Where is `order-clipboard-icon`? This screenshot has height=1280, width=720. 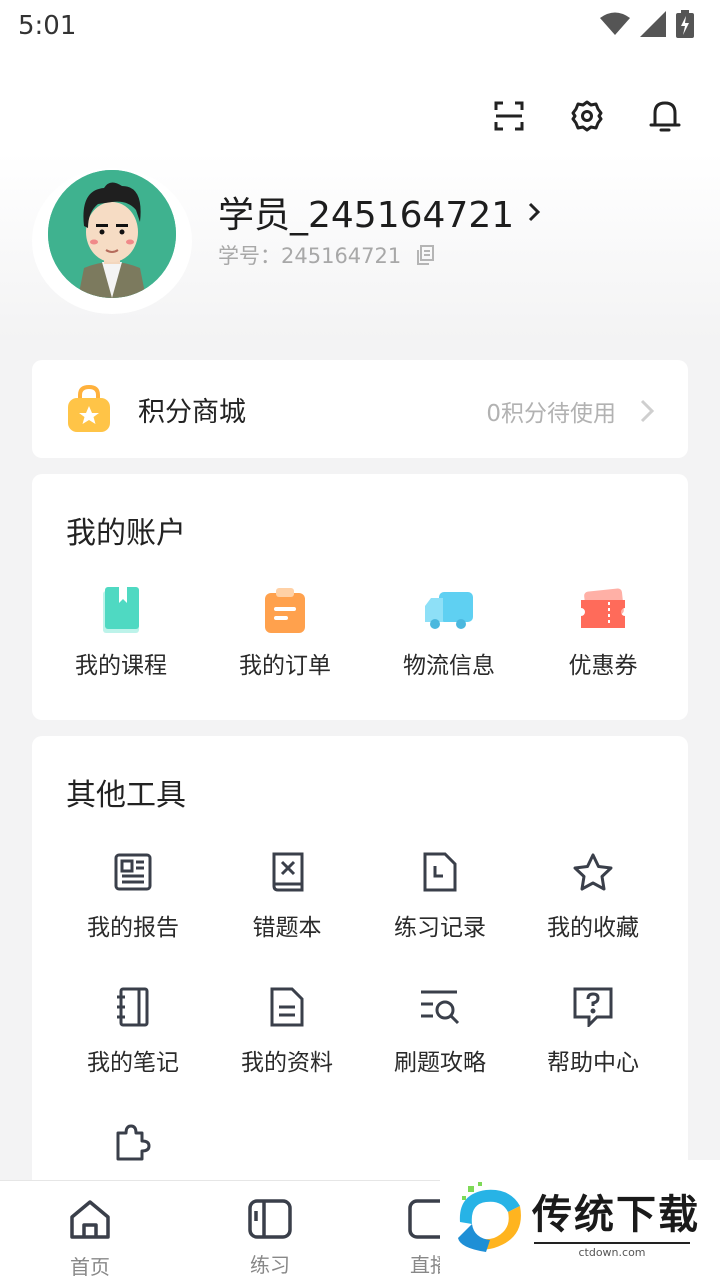 order-clipboard-icon is located at coordinates (285, 610).